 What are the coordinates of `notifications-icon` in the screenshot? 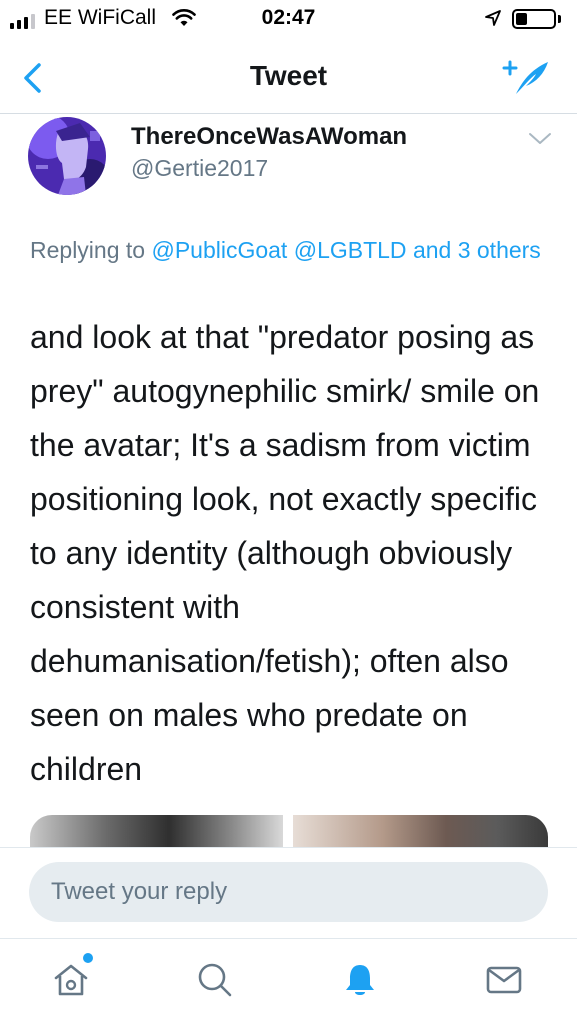 It's located at (360, 982).